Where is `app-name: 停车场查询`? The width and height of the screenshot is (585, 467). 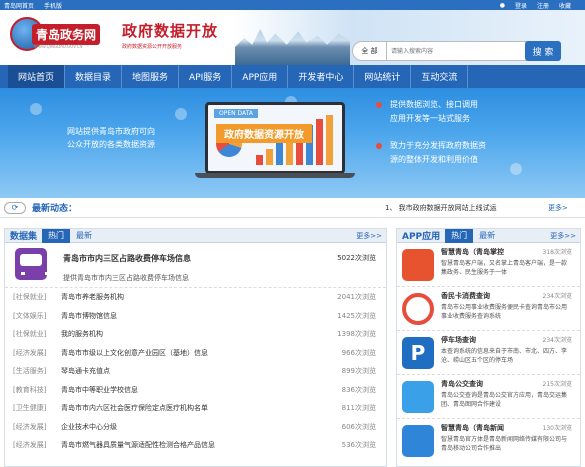 app-name: 停车场查询 is located at coordinates (458, 340).